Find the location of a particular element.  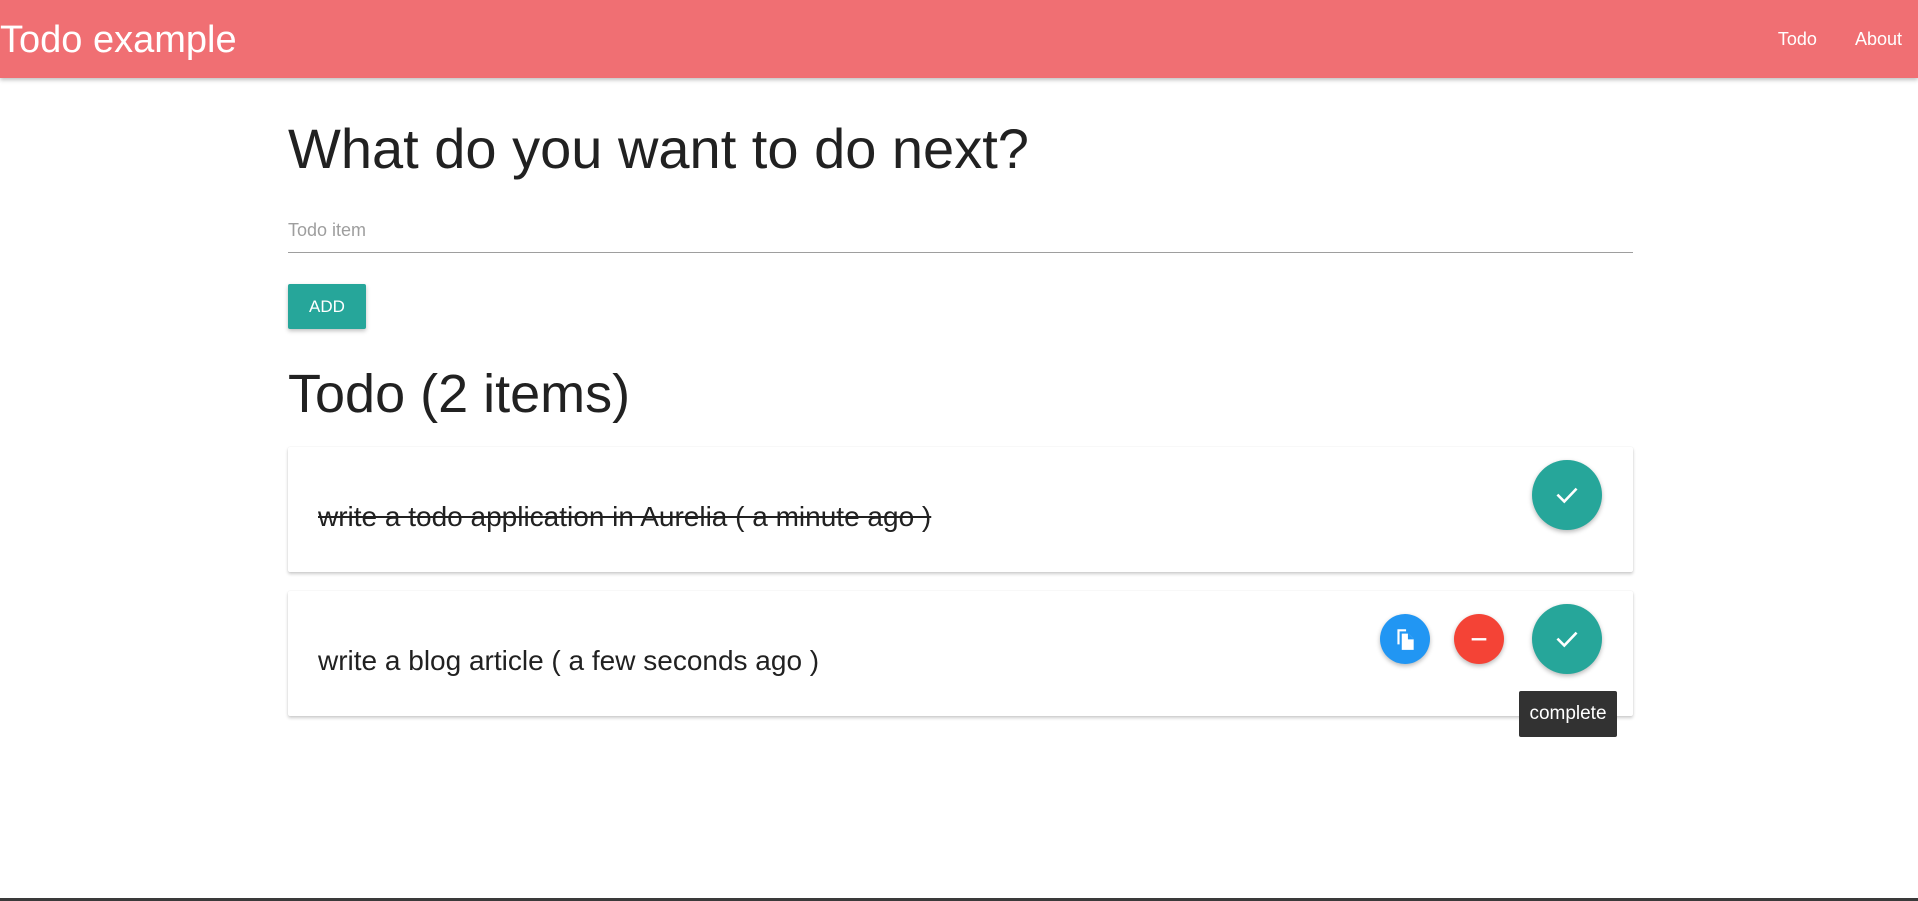

remove-button is located at coordinates (1479, 639).